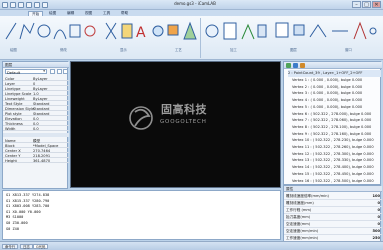  Describe the element at coordinates (376, 231) in the screenshot. I see `process-property-value: 500` at that location.